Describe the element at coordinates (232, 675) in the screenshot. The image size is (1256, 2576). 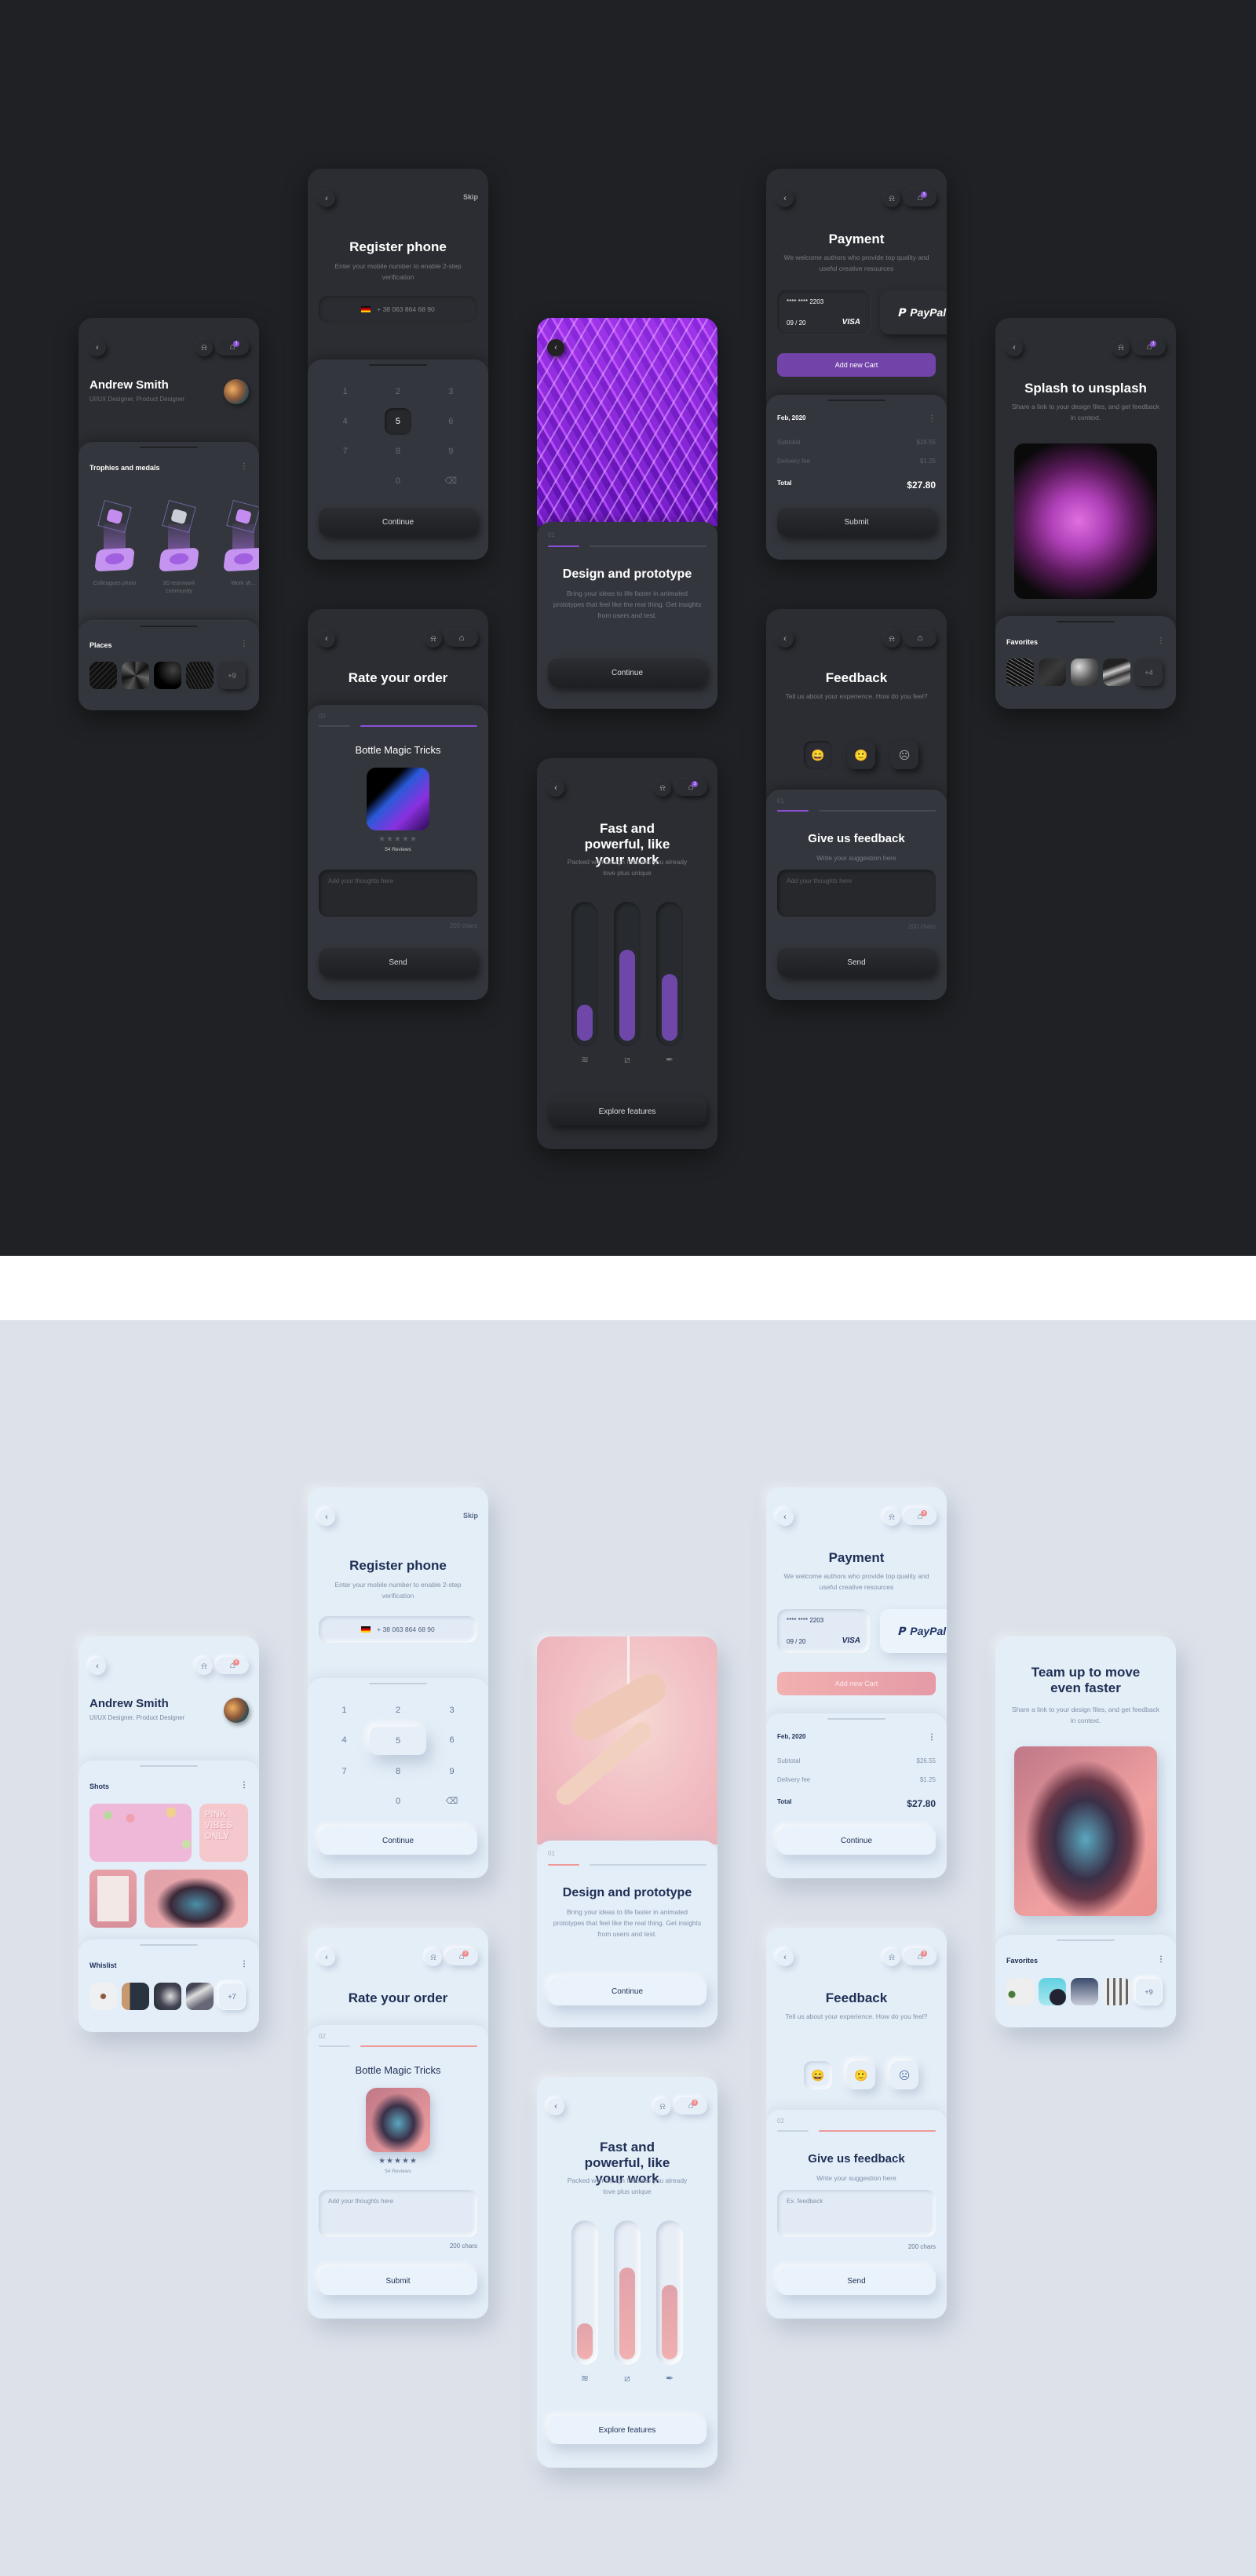
I see `places-more-button: +9` at that location.